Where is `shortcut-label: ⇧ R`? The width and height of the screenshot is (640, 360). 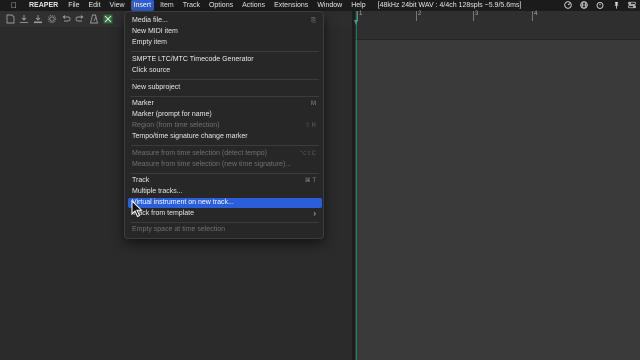 shortcut-label: ⇧ R is located at coordinates (310, 126).